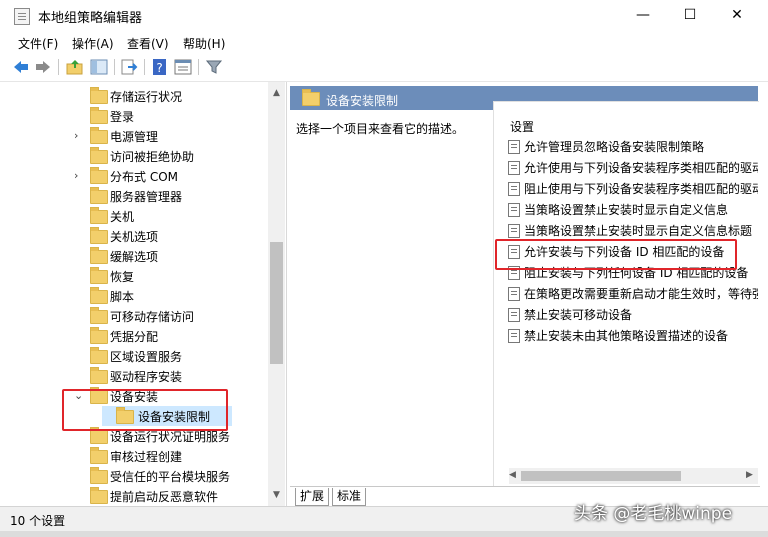 Image resolution: width=768 pixels, height=537 pixels. Describe the element at coordinates (641, 294) in the screenshot. I see `setting-label: 在策略更改需要重新启动才能生效时，等待强制重新启动的时间` at that location.